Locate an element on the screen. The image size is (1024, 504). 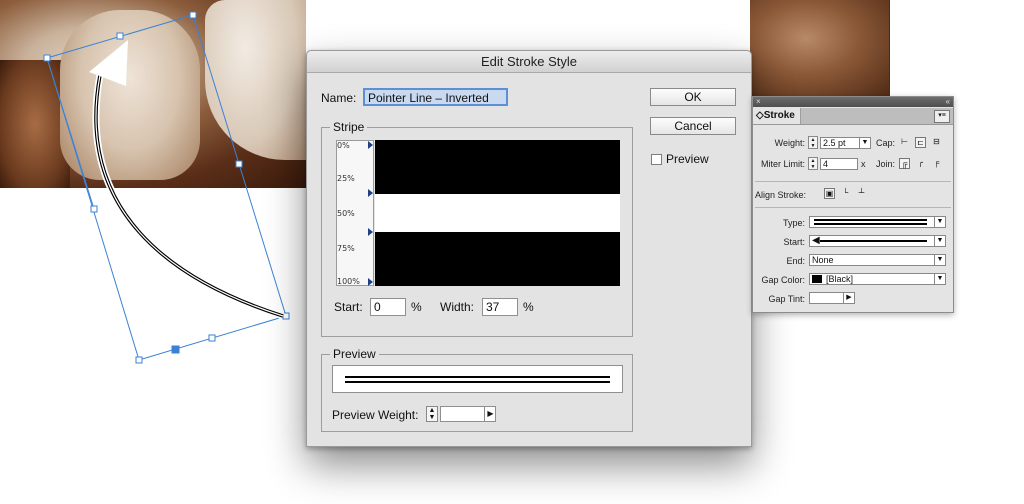
cancel-button: Cancel is located at coordinates (693, 126).